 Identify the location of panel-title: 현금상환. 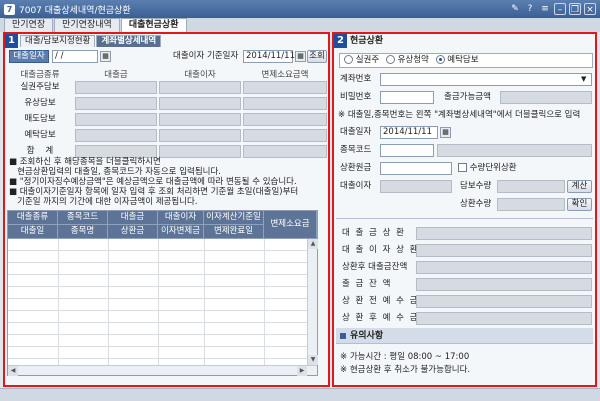
(367, 41).